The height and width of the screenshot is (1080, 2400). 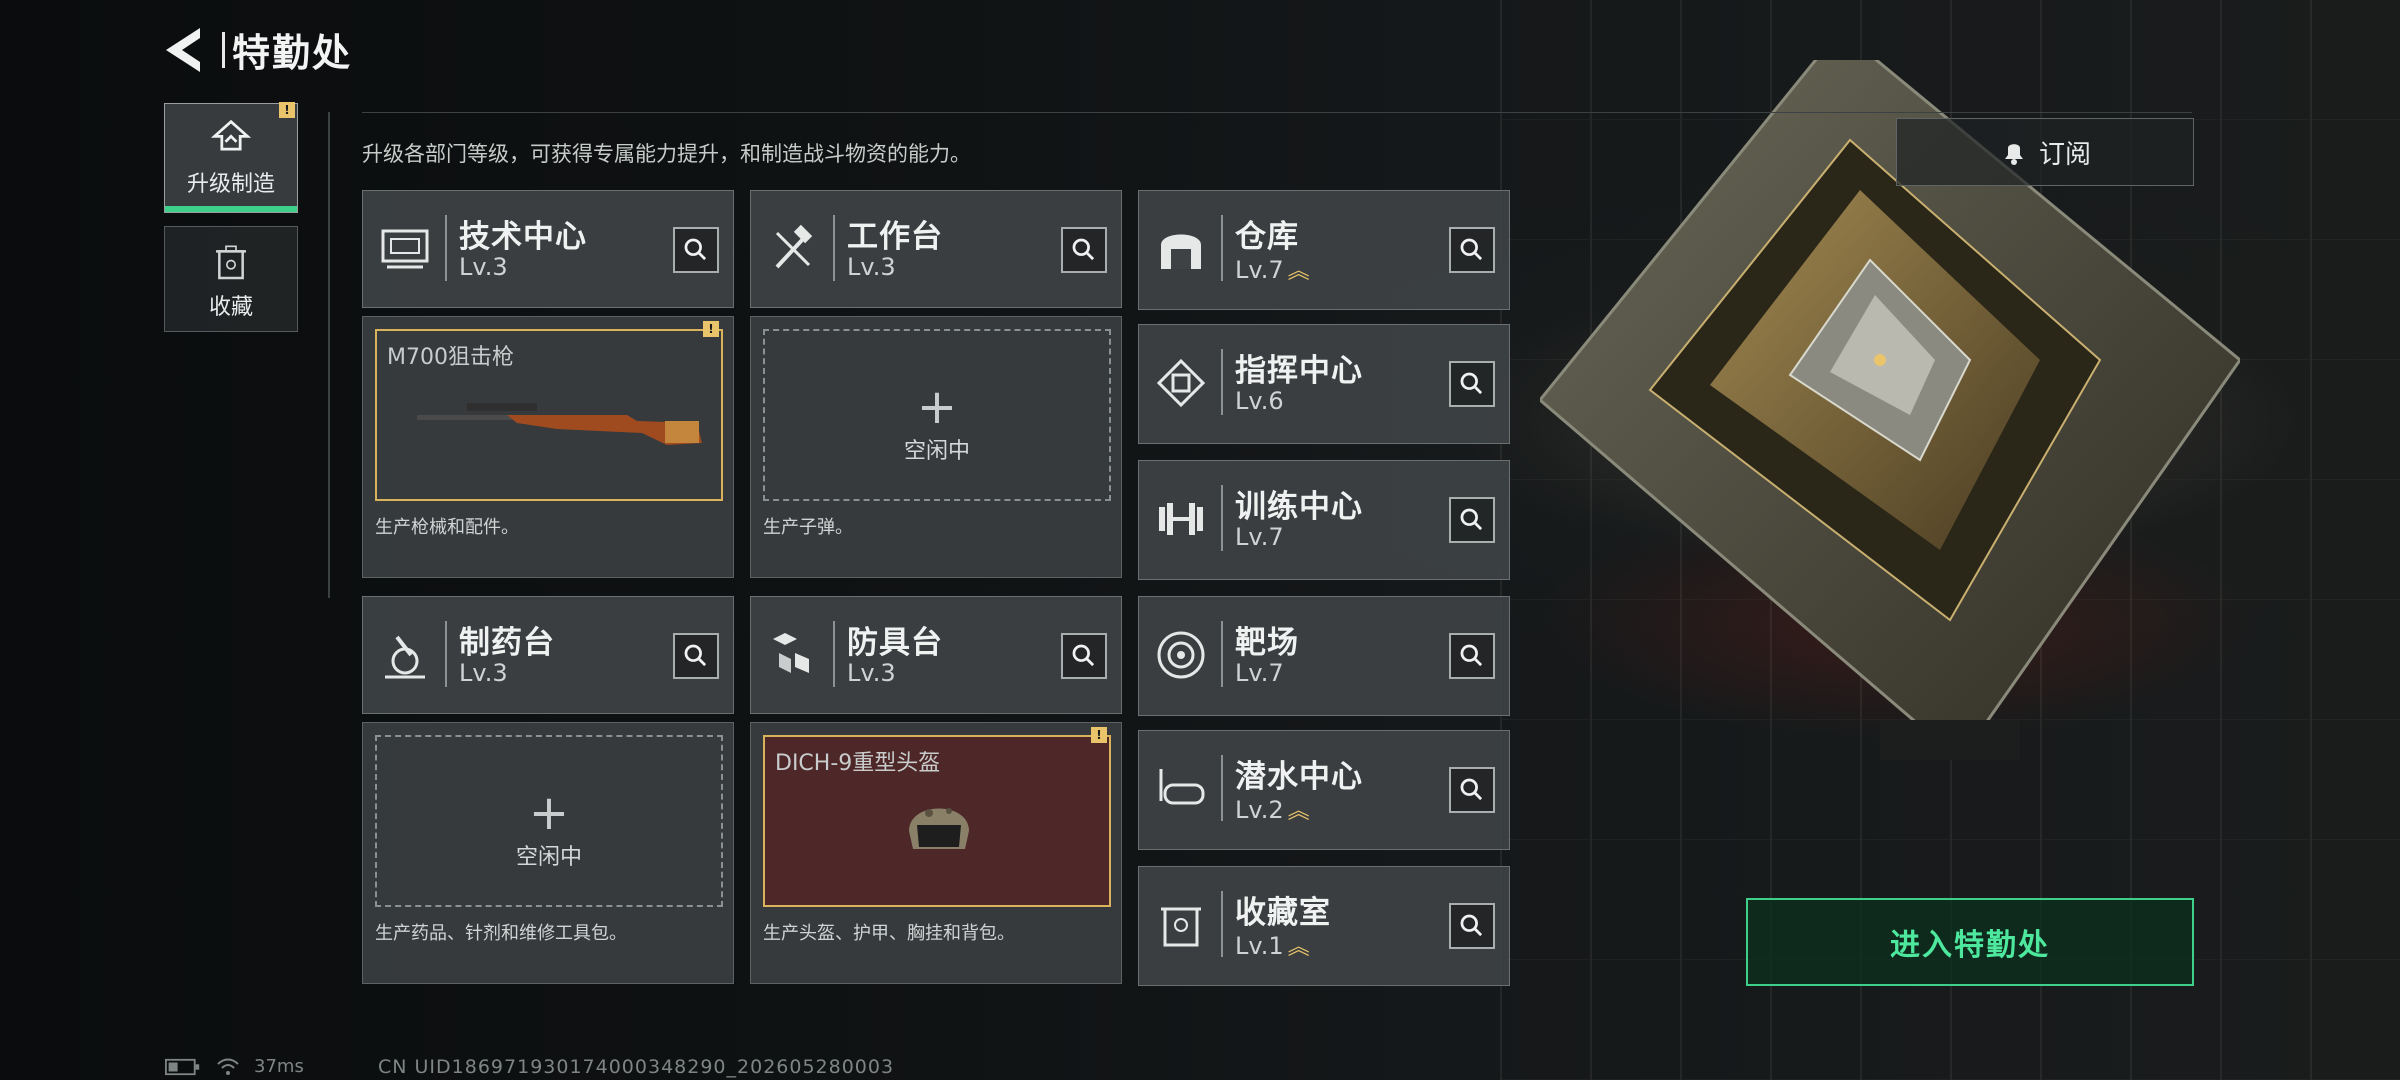 What do you see at coordinates (666, 154) in the screenshot?
I see `page-description: 升级各部门等级，可获得专属能力提升，和制造战斗物资的能力。` at bounding box center [666, 154].